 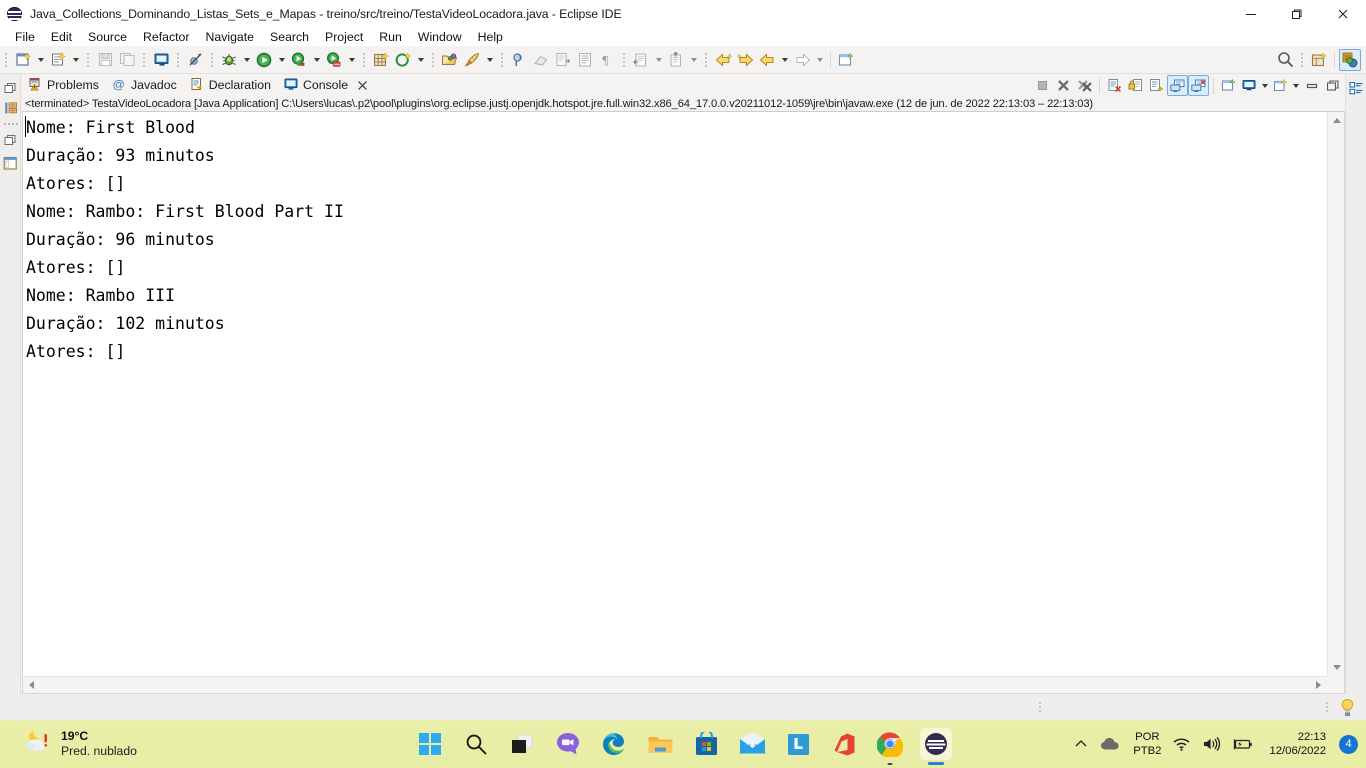 I want to click on new-wizard-icon, so click(x=23, y=60).